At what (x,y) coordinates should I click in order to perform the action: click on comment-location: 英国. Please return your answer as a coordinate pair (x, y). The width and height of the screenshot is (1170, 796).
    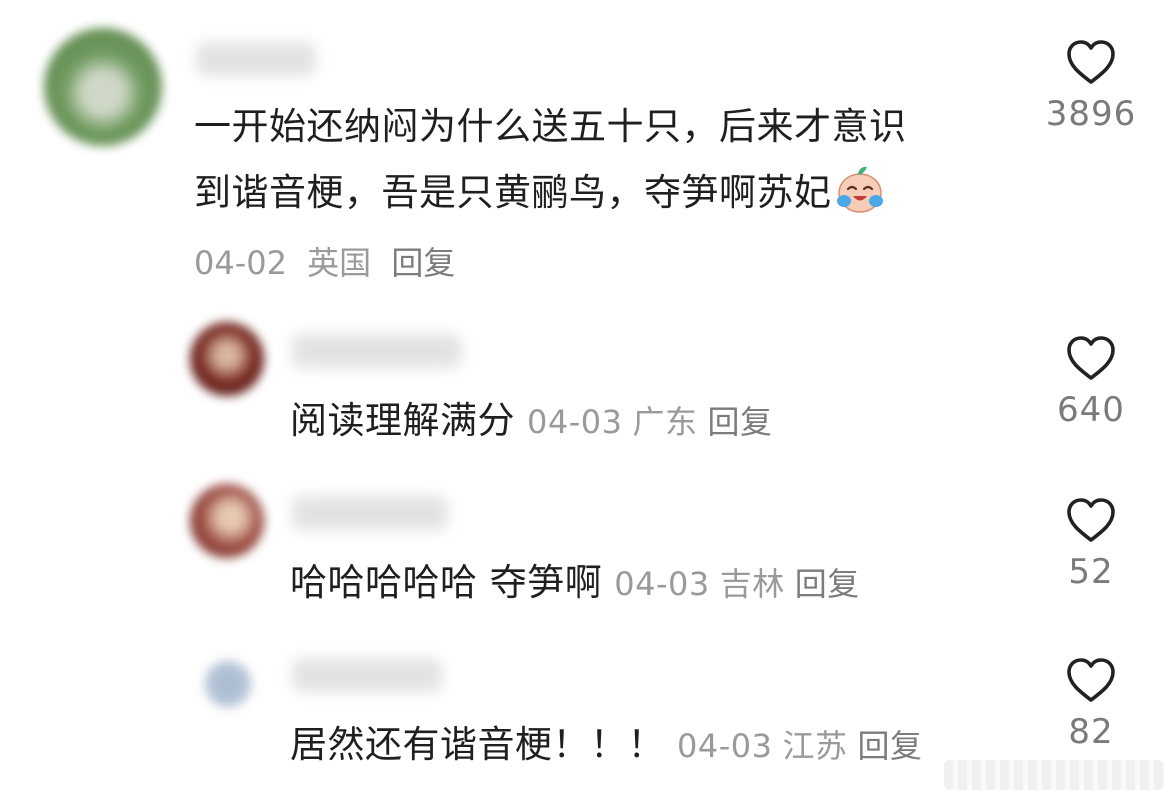
    Looking at the image, I should click on (339, 263).